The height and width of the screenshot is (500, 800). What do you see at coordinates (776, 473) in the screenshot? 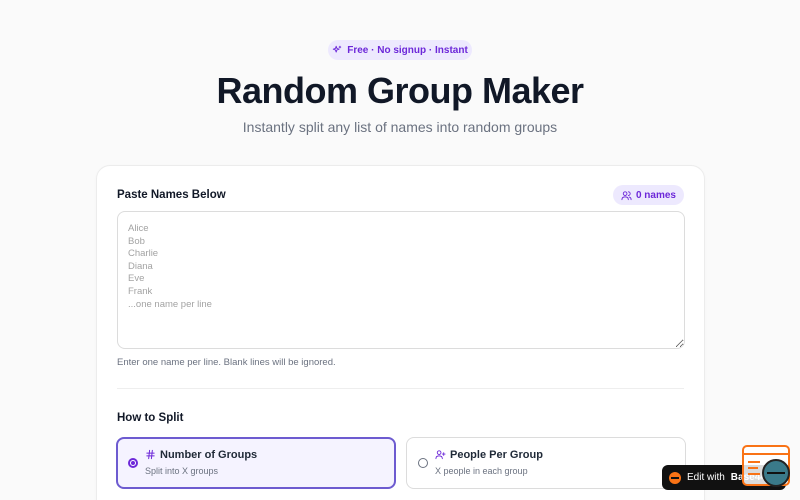
I see `widget-avatar-icon` at bounding box center [776, 473].